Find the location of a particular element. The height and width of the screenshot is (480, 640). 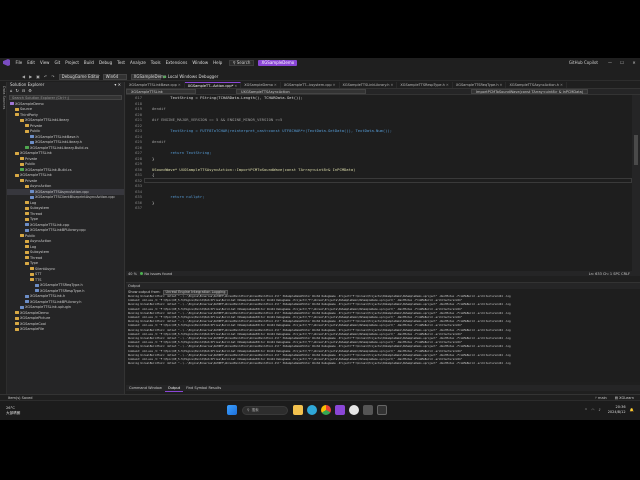

document-tab: XGSampleTTSReqType.h ✕ is located at coordinates (480, 85).